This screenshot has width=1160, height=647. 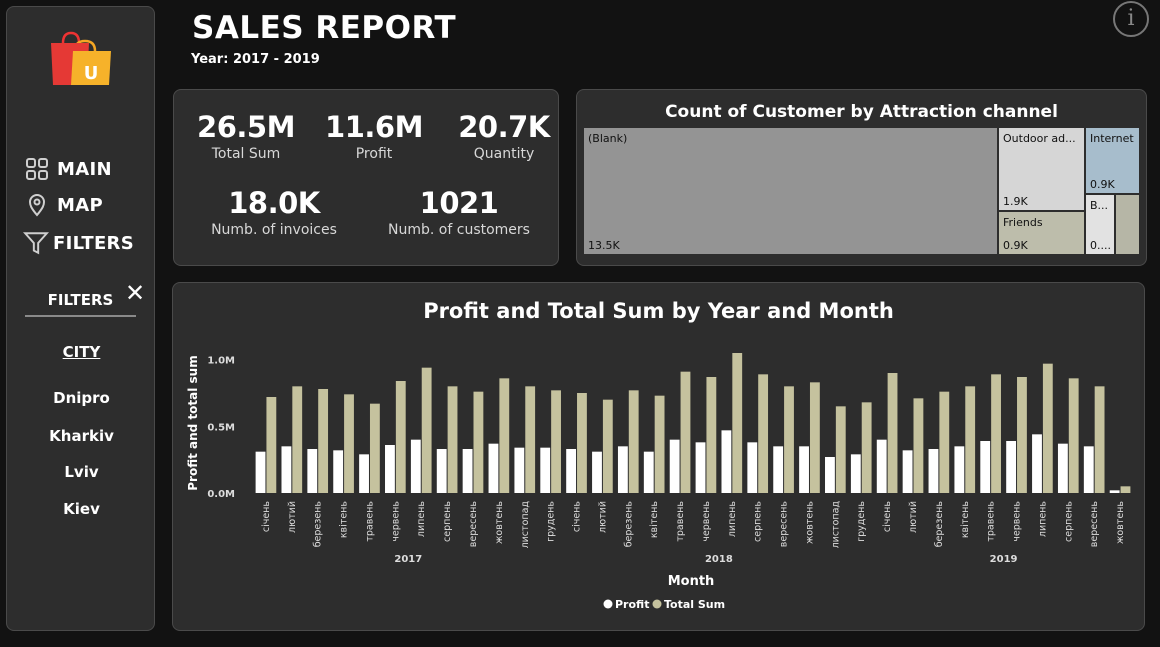 What do you see at coordinates (91, 73) in the screenshot?
I see `svg-text: U` at bounding box center [91, 73].